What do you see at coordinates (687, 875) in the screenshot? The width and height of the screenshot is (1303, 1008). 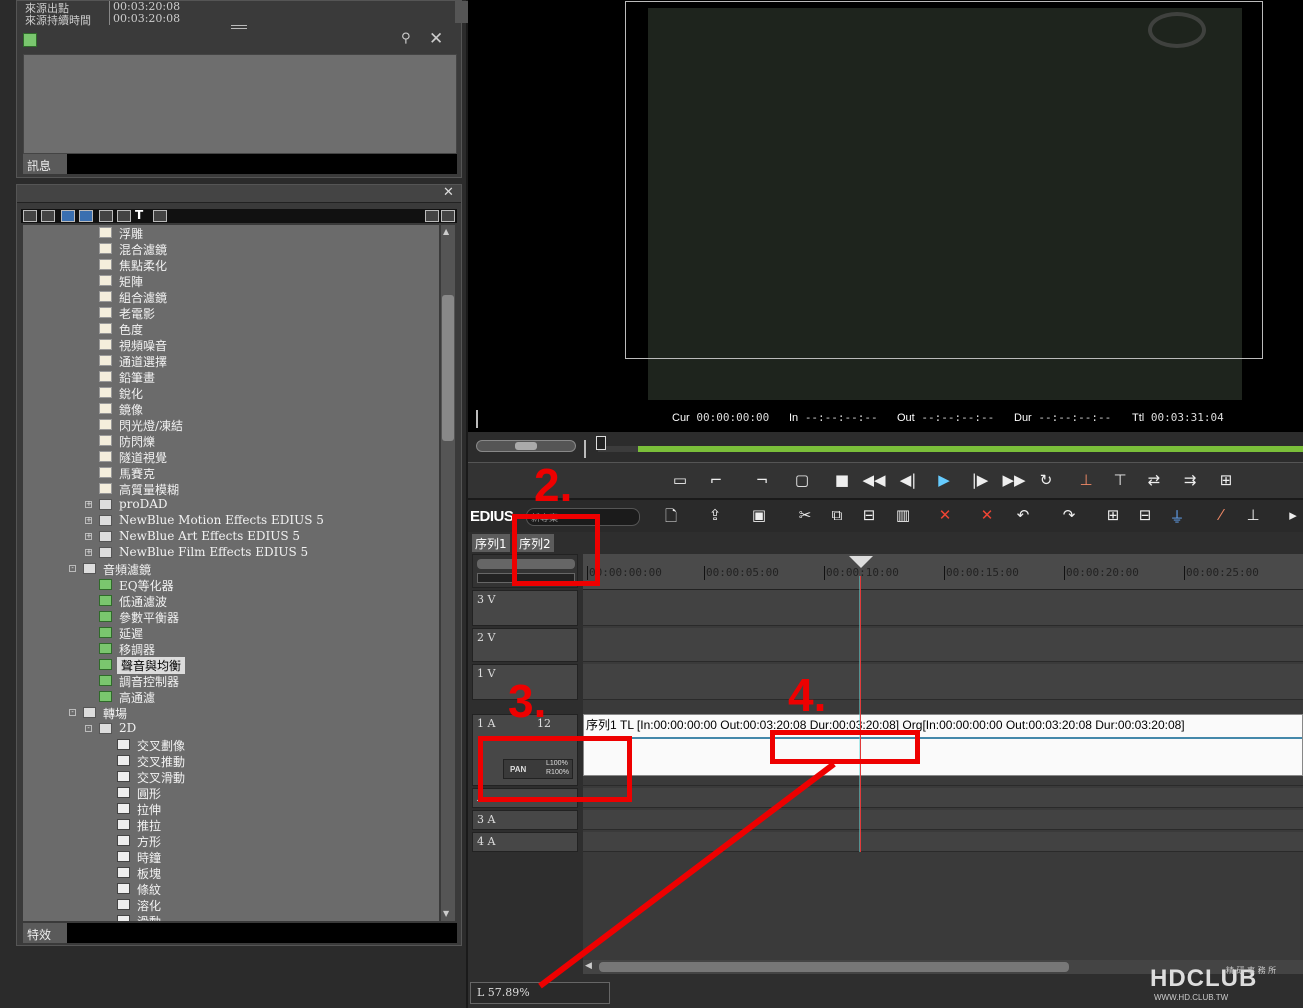 I see `annotation-arrow` at bounding box center [687, 875].